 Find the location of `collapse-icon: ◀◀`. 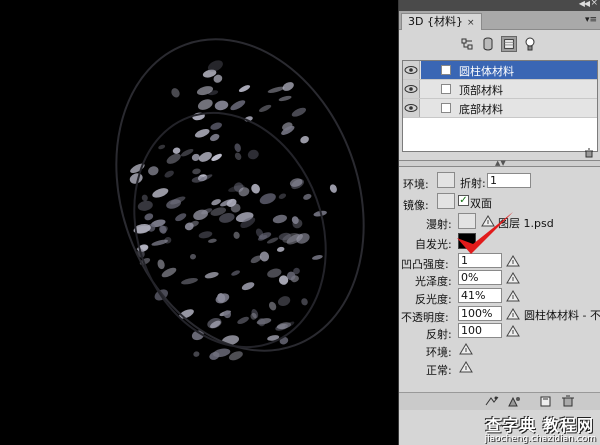

collapse-icon: ◀◀ is located at coordinates (584, 4).